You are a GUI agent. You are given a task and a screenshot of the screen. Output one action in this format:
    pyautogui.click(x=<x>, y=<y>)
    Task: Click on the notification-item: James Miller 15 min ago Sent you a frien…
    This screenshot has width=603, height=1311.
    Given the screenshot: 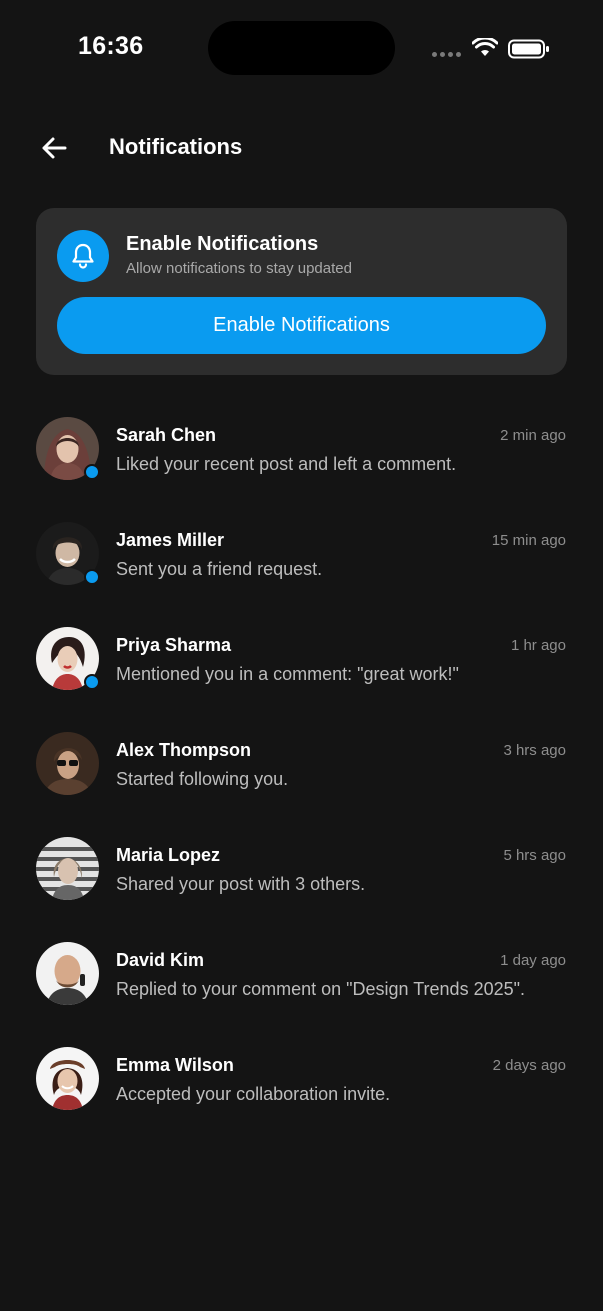 What is the action you would take?
    pyautogui.click(x=301, y=562)
    